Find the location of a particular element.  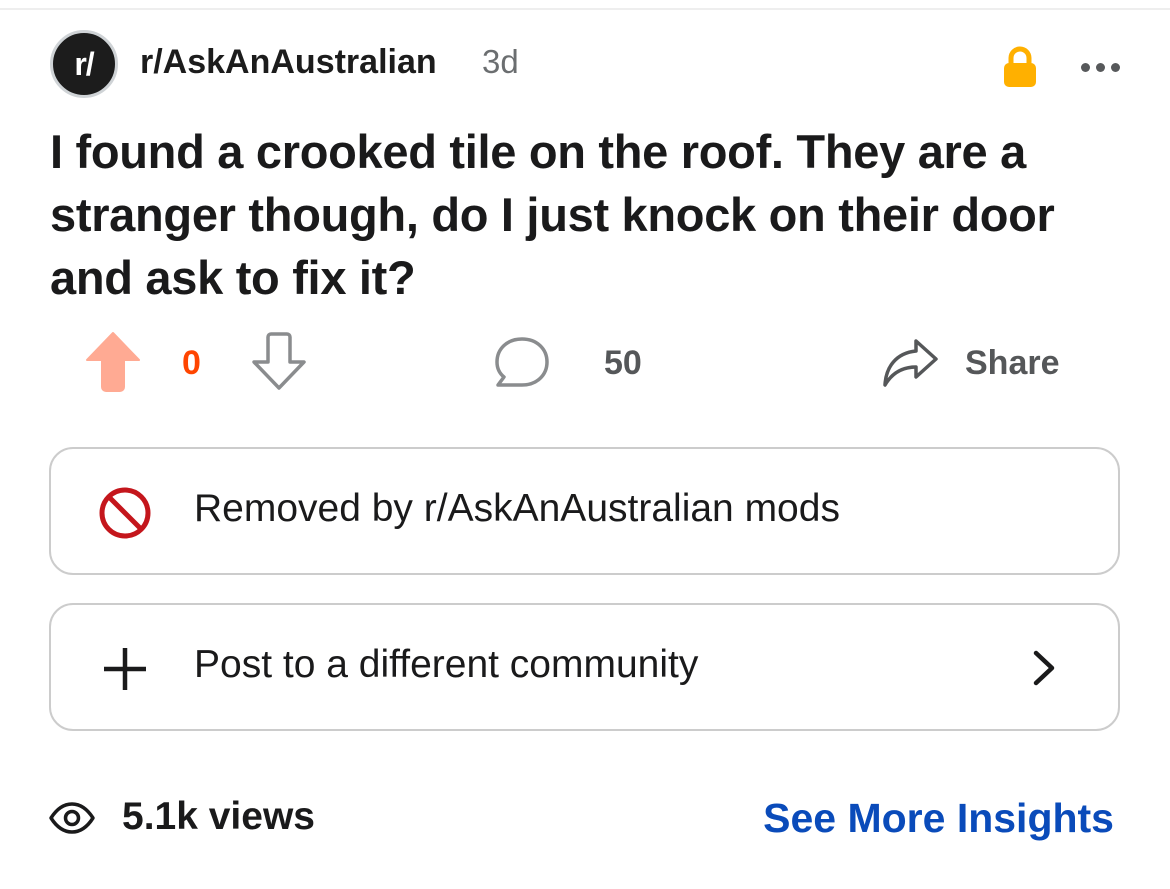

removed-notice: Removed by r/AskAnAustralian mods is located at coordinates (584, 511).